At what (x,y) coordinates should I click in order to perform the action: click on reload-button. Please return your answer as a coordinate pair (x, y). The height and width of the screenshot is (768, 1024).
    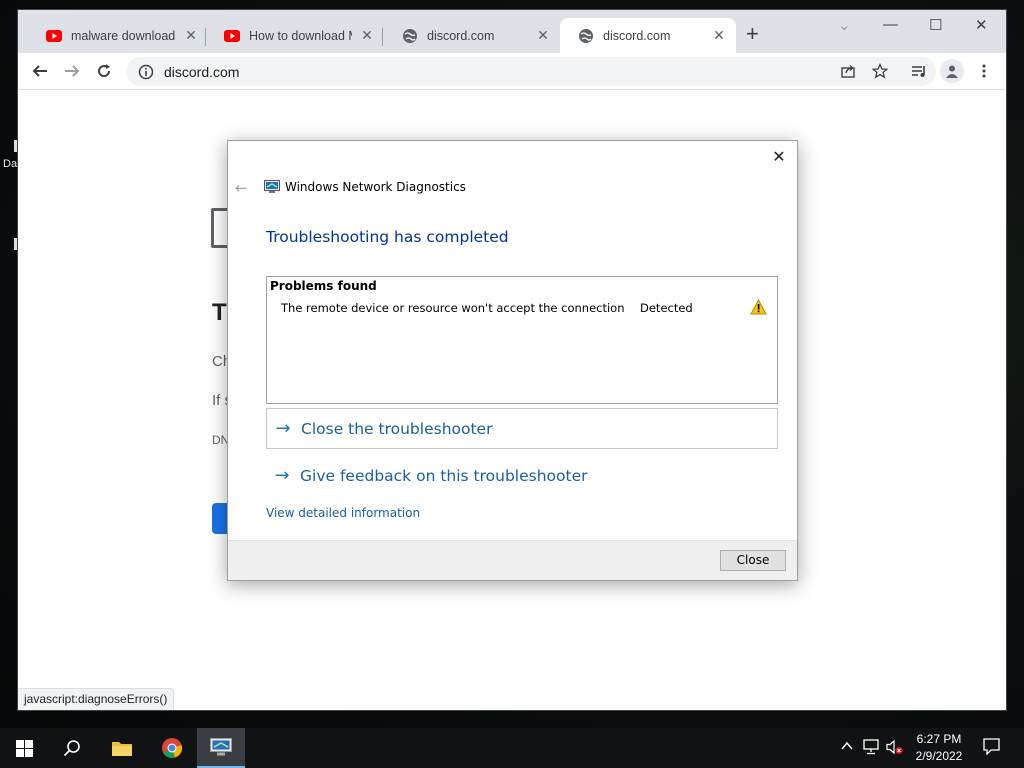
    Looking at the image, I should click on (104, 71).